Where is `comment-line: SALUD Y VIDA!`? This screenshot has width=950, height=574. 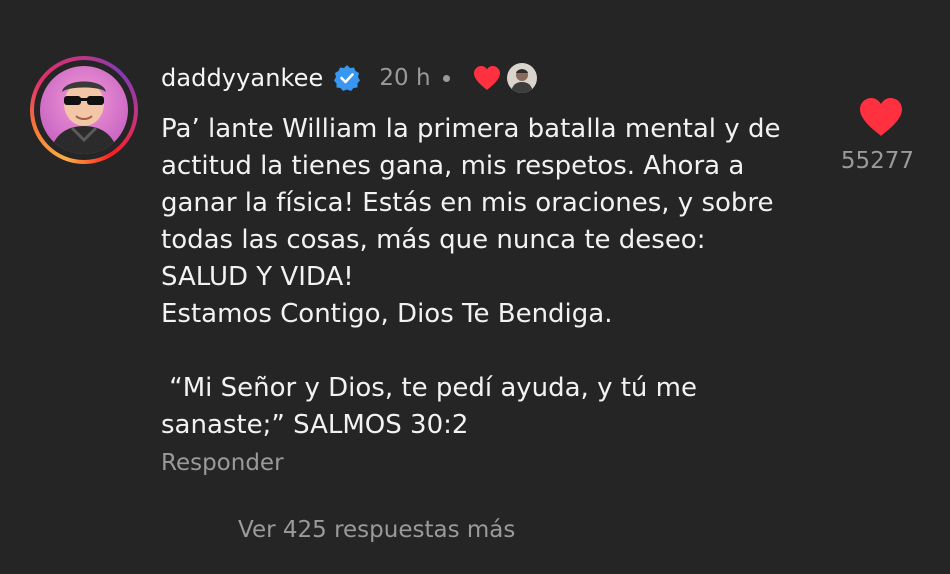 comment-line: SALUD Y VIDA! is located at coordinates (257, 277).